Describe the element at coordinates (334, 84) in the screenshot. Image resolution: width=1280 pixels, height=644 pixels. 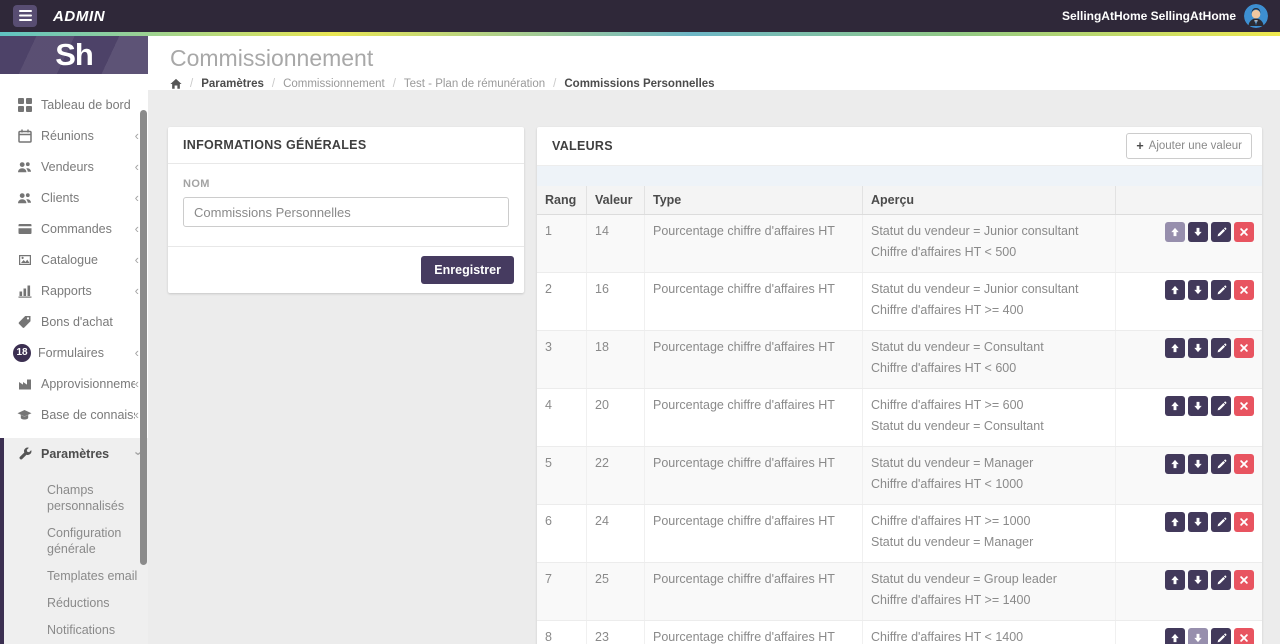
I see `breadcrumb-item: Commissionnement` at that location.